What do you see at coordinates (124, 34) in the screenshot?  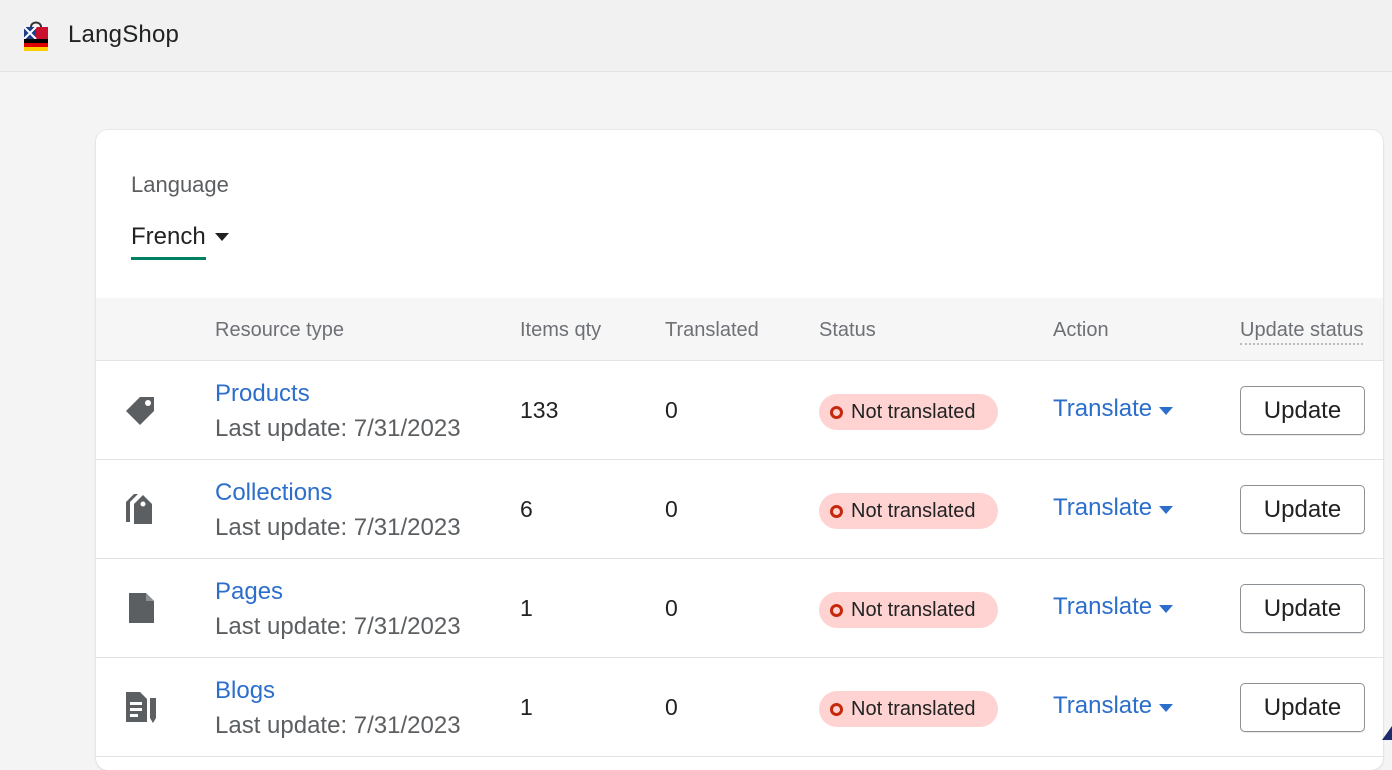 I see `app-title: LangShop` at bounding box center [124, 34].